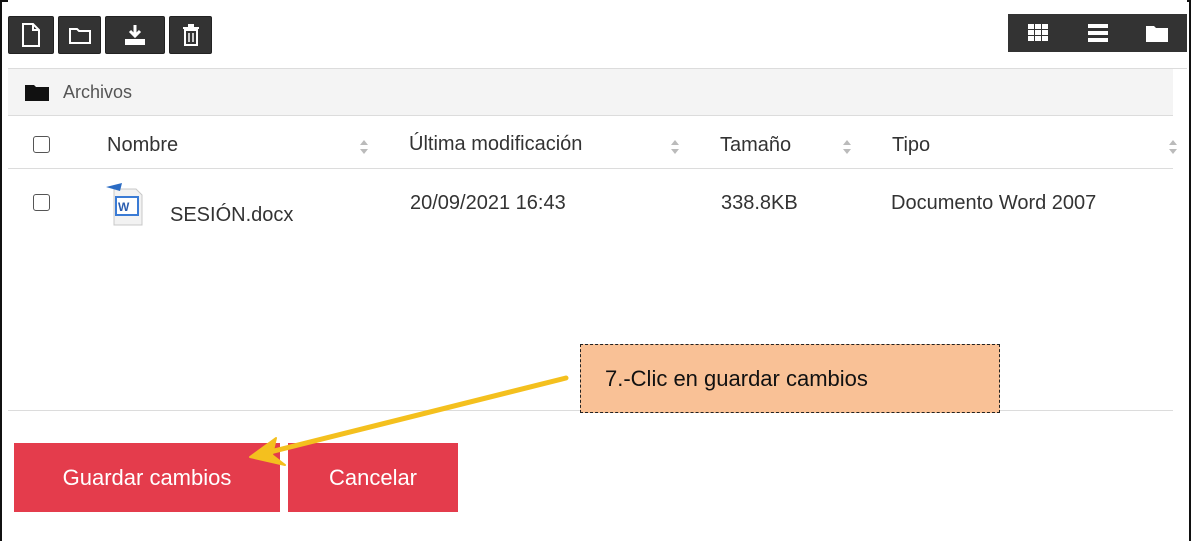 The width and height of the screenshot is (1191, 543). I want to click on view-mode-group, so click(1097, 33).